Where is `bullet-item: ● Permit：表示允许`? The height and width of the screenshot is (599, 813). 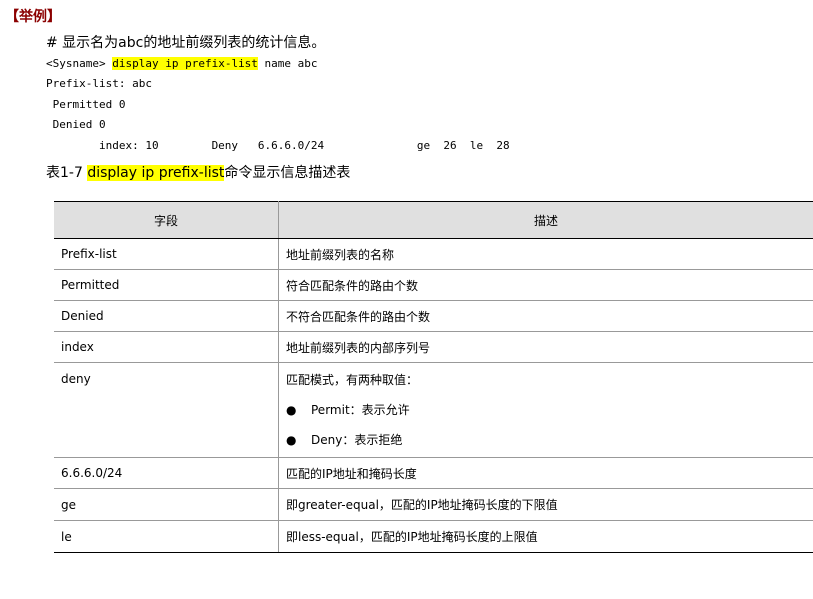 bullet-item: ● Permit：表示允许 is located at coordinates (546, 410).